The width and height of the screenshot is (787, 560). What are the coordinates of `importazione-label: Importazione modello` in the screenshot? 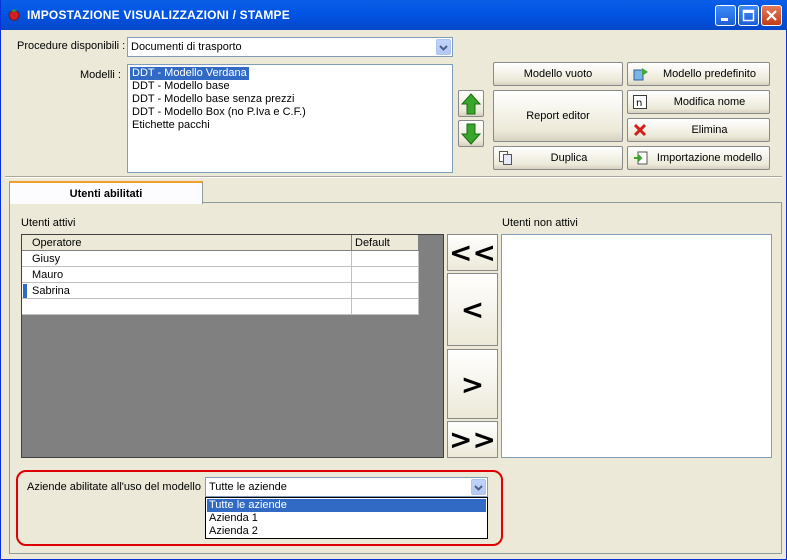 It's located at (709, 158).